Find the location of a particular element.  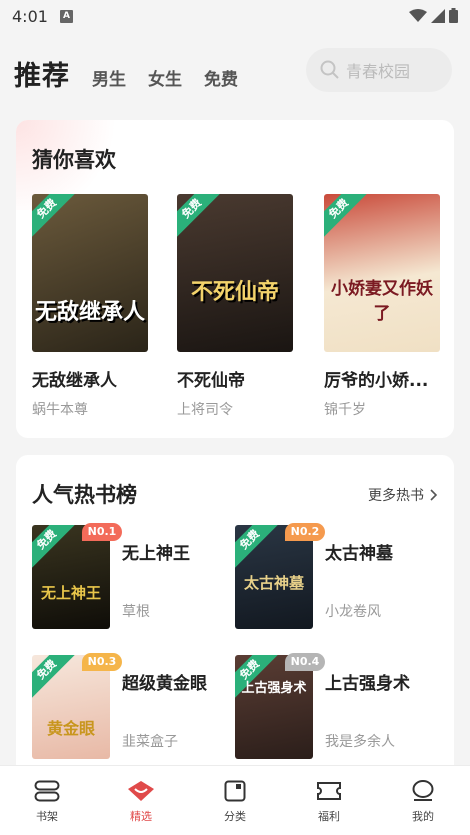

tab-profile-label: 我的 is located at coordinates (423, 816).